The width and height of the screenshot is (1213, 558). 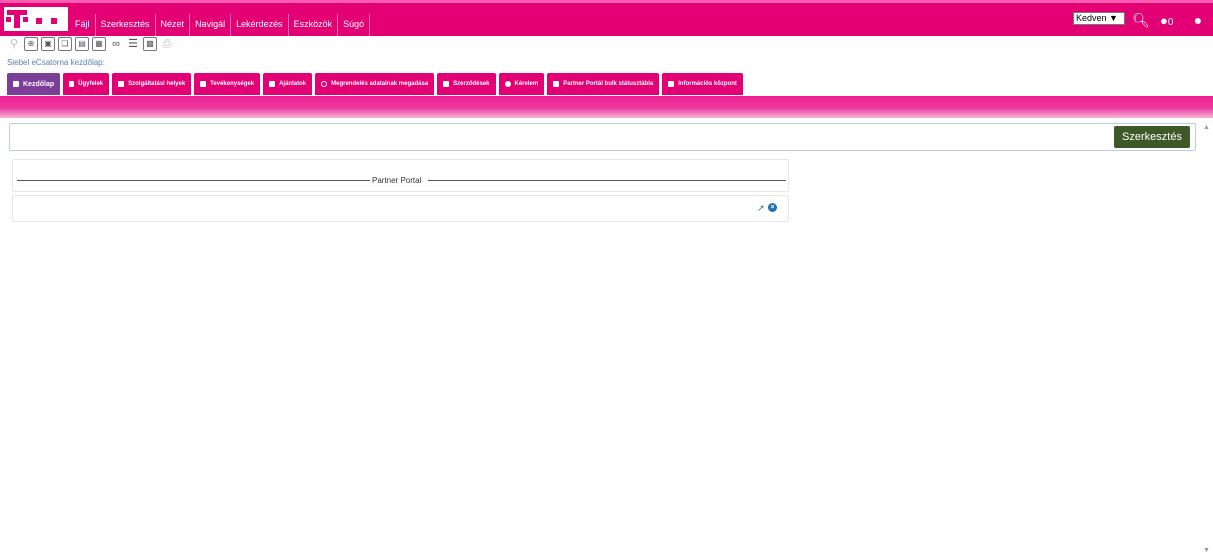 What do you see at coordinates (124, 25) in the screenshot?
I see `menu-edit: Szerkesztés` at bounding box center [124, 25].